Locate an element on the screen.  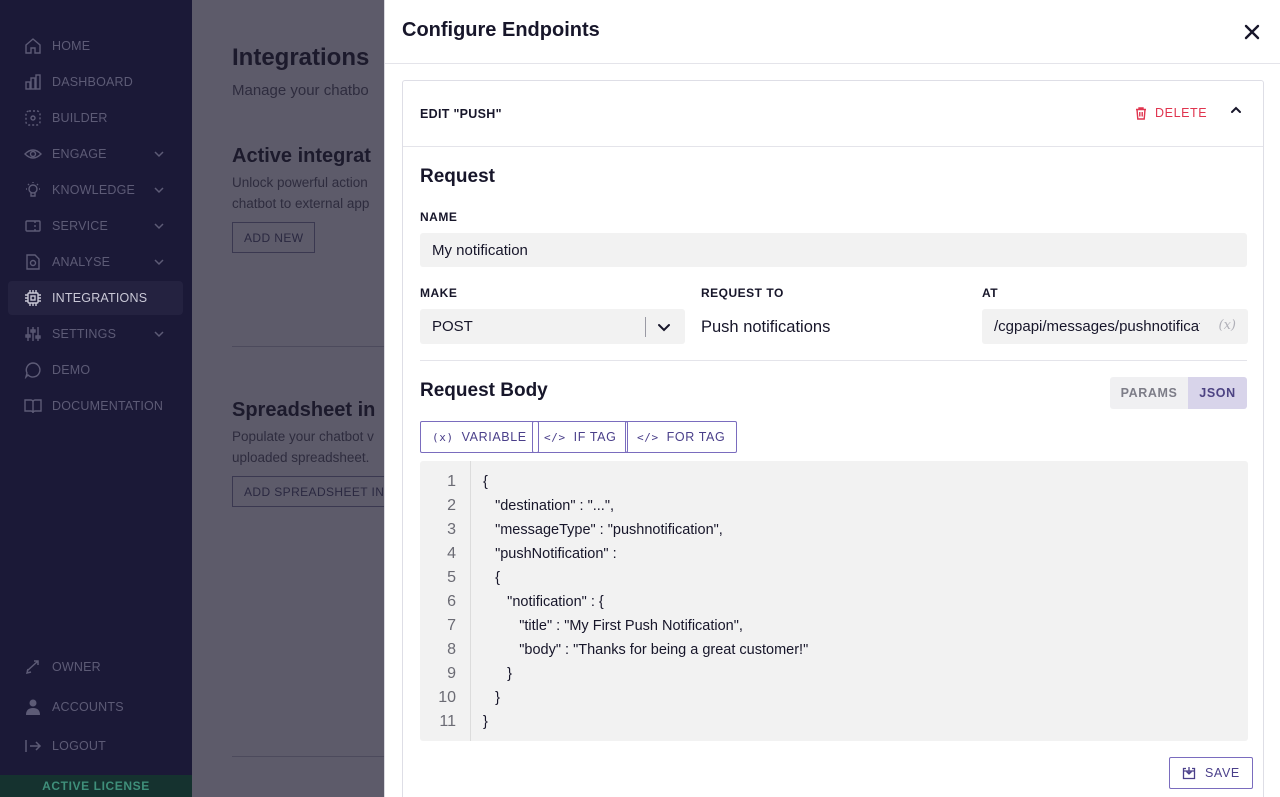
chevron-up-icon is located at coordinates (1236, 109).